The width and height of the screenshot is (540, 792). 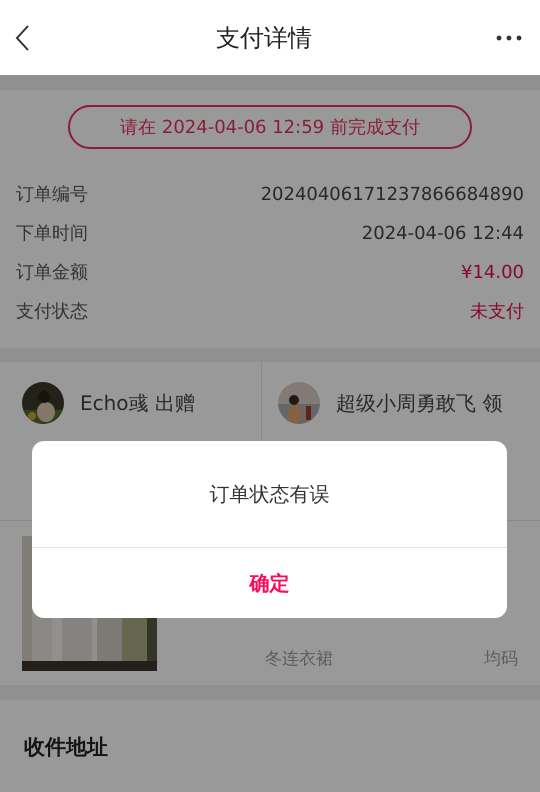 What do you see at coordinates (492, 273) in the screenshot?
I see `field-value: ¥14.00` at bounding box center [492, 273].